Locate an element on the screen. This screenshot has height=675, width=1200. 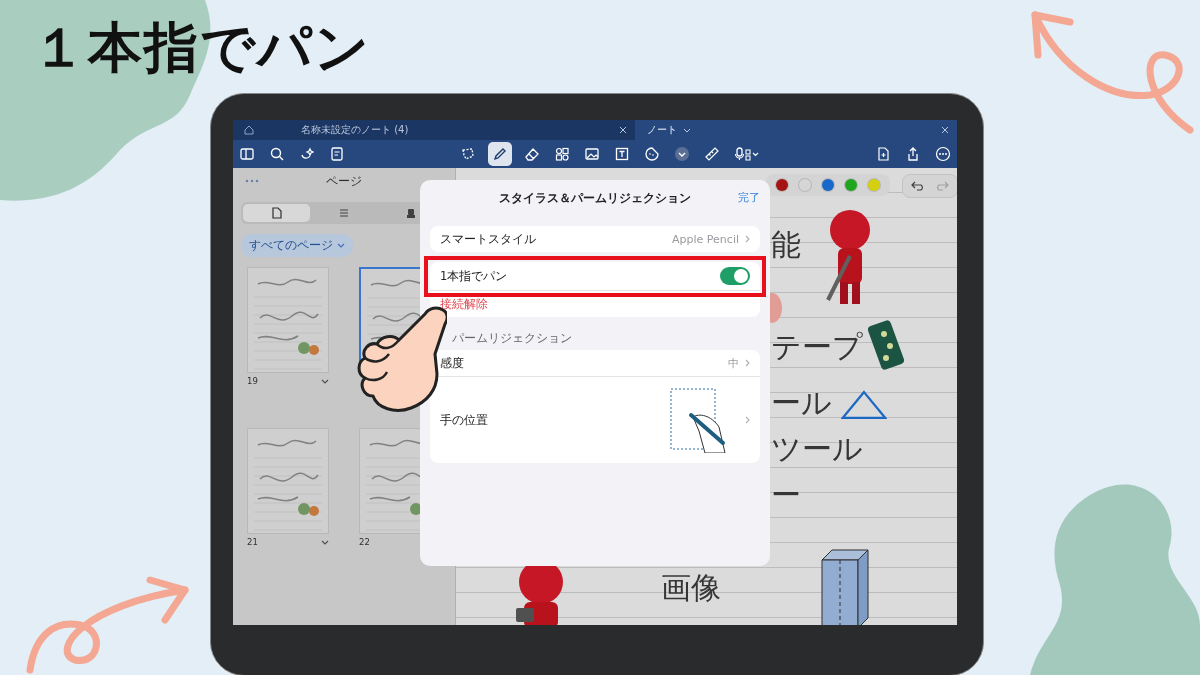
handwritten-text: ール is located at coordinates (801, 403).